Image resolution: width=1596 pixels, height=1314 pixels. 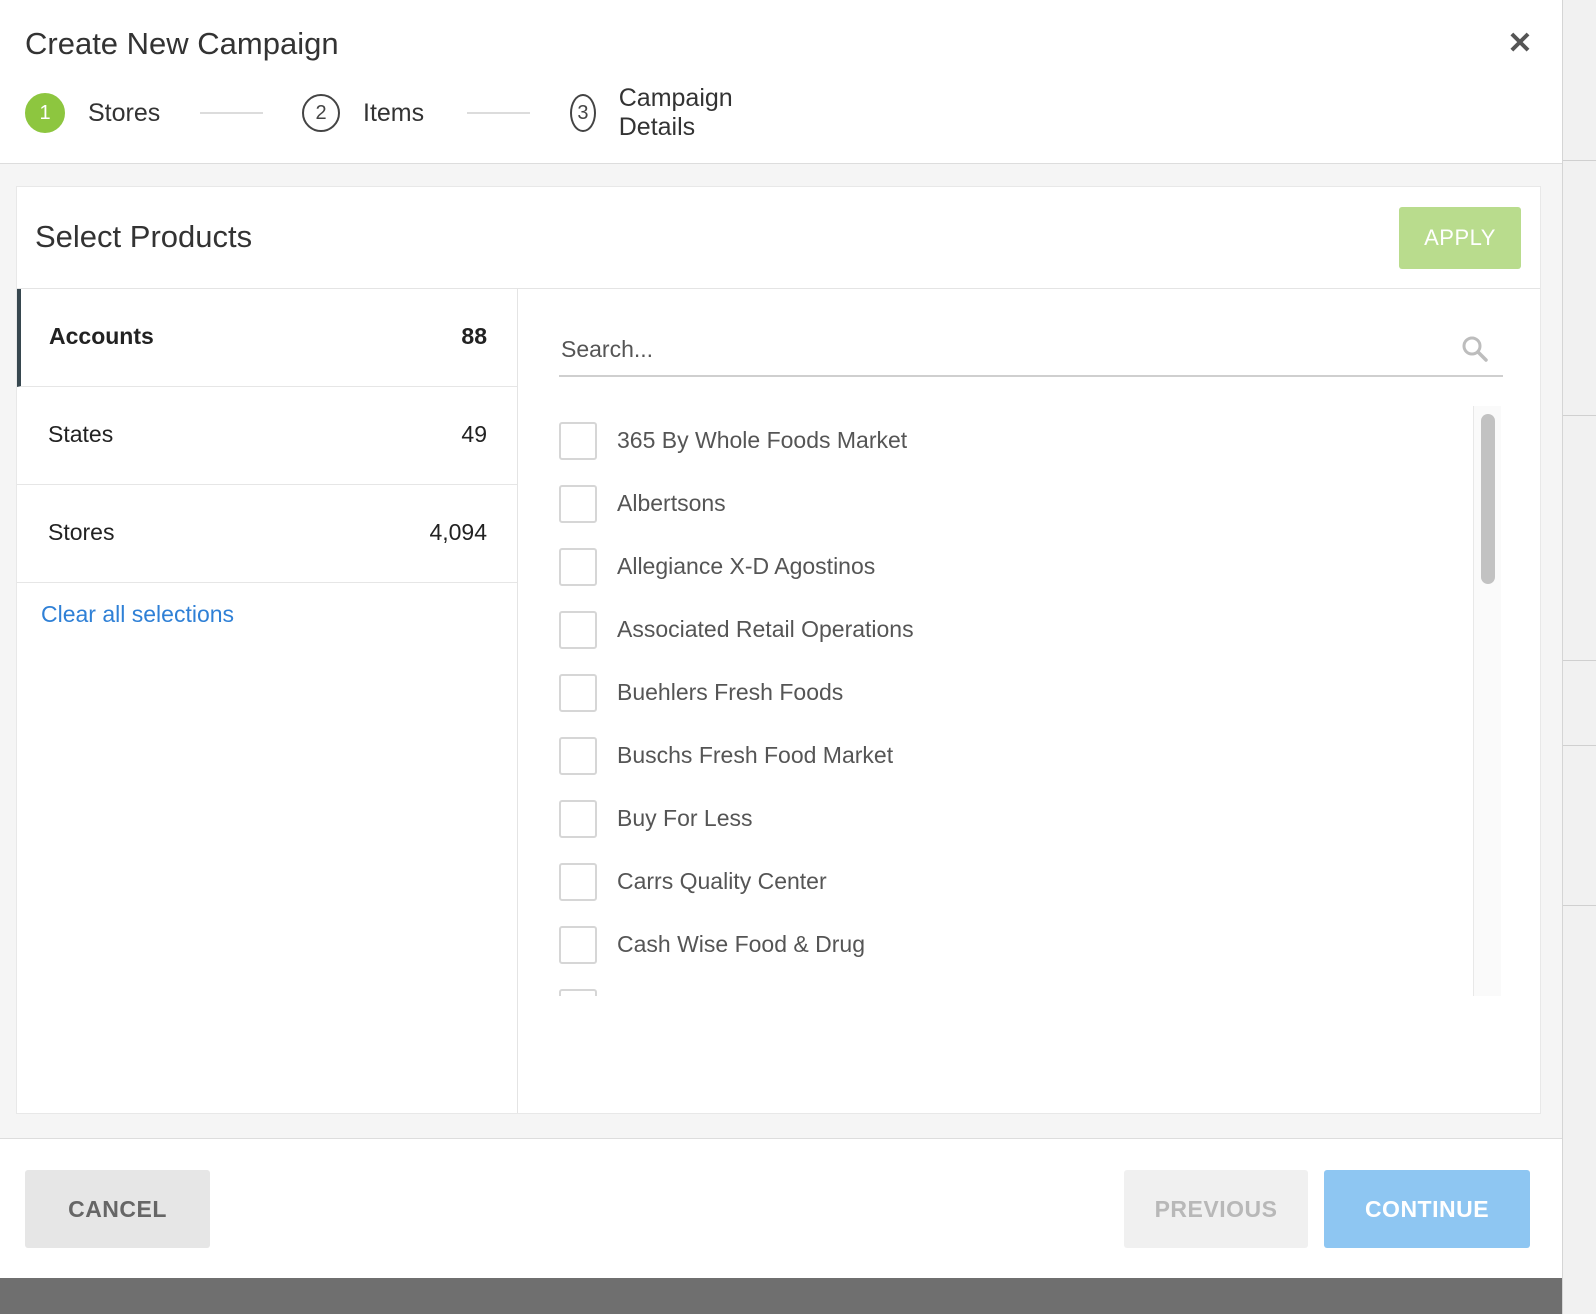 What do you see at coordinates (746, 566) in the screenshot?
I see `list-item-label: Allegiance X-D Agostinos` at bounding box center [746, 566].